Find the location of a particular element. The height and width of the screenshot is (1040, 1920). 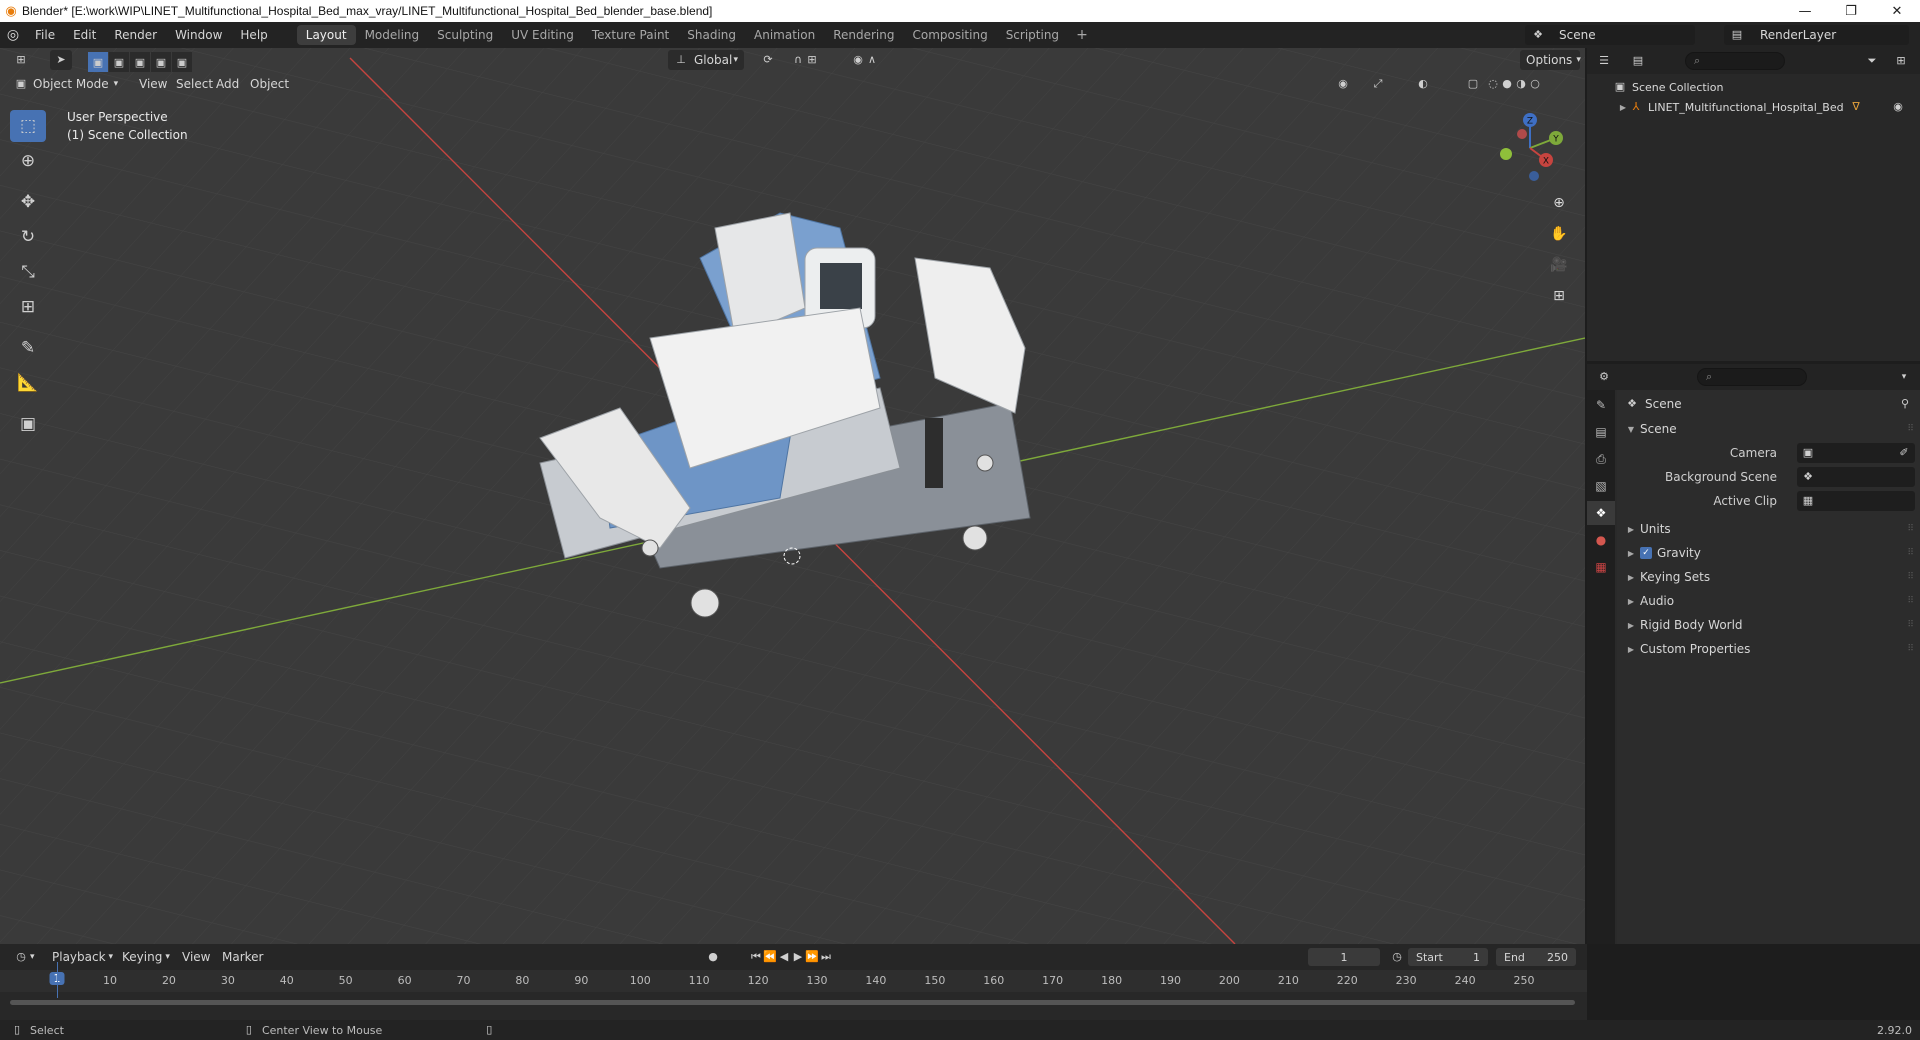

output-tab-icon: ⎙ is located at coordinates (1601, 459).